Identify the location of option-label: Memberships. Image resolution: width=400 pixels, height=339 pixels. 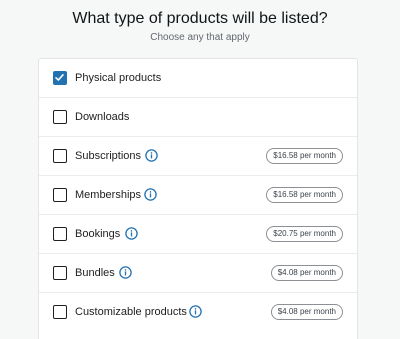
(108, 195).